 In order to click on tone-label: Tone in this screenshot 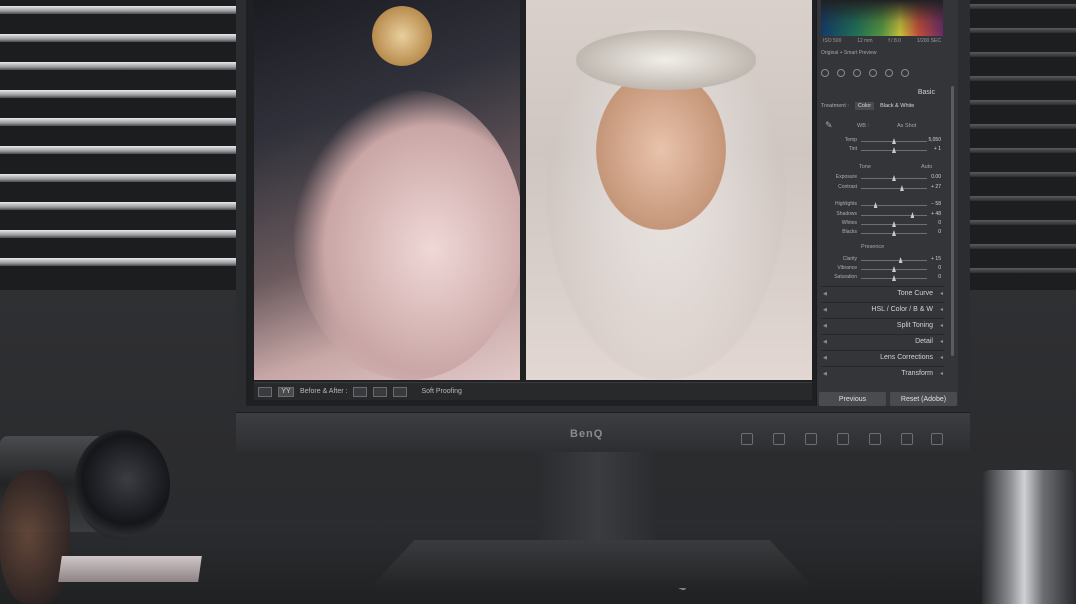, I will do `click(865, 167)`.